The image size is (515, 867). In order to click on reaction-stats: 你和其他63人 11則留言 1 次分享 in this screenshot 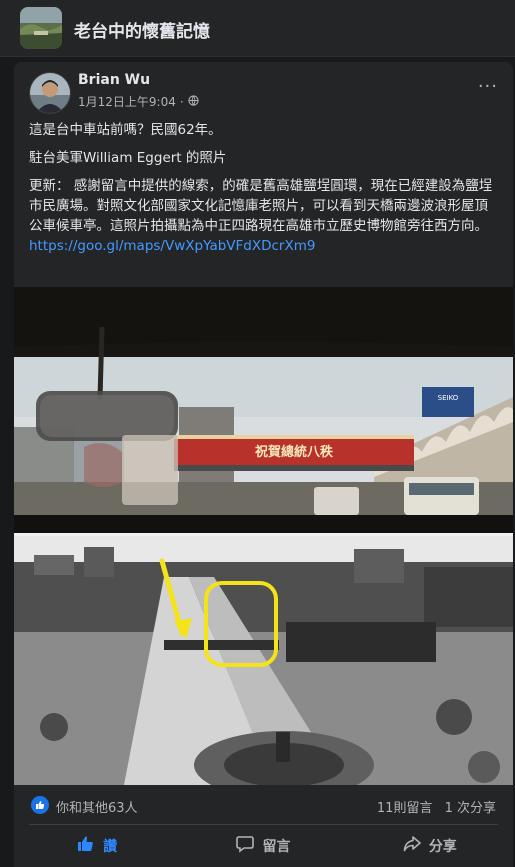, I will do `click(263, 805)`.